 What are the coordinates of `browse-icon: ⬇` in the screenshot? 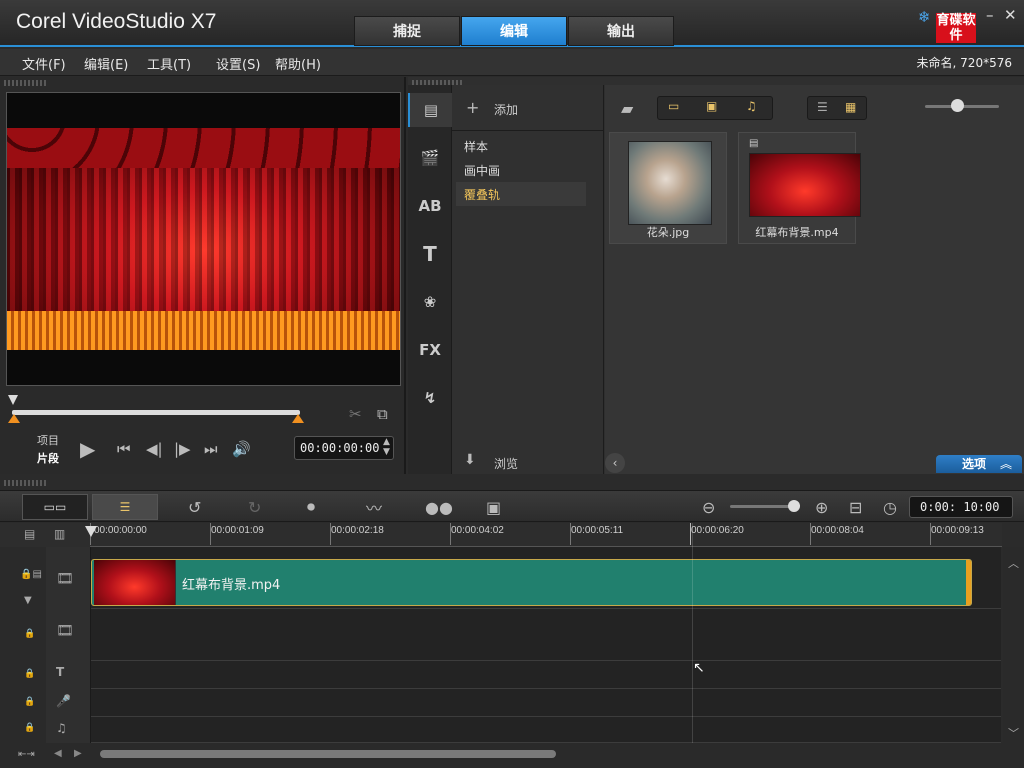 It's located at (470, 460).